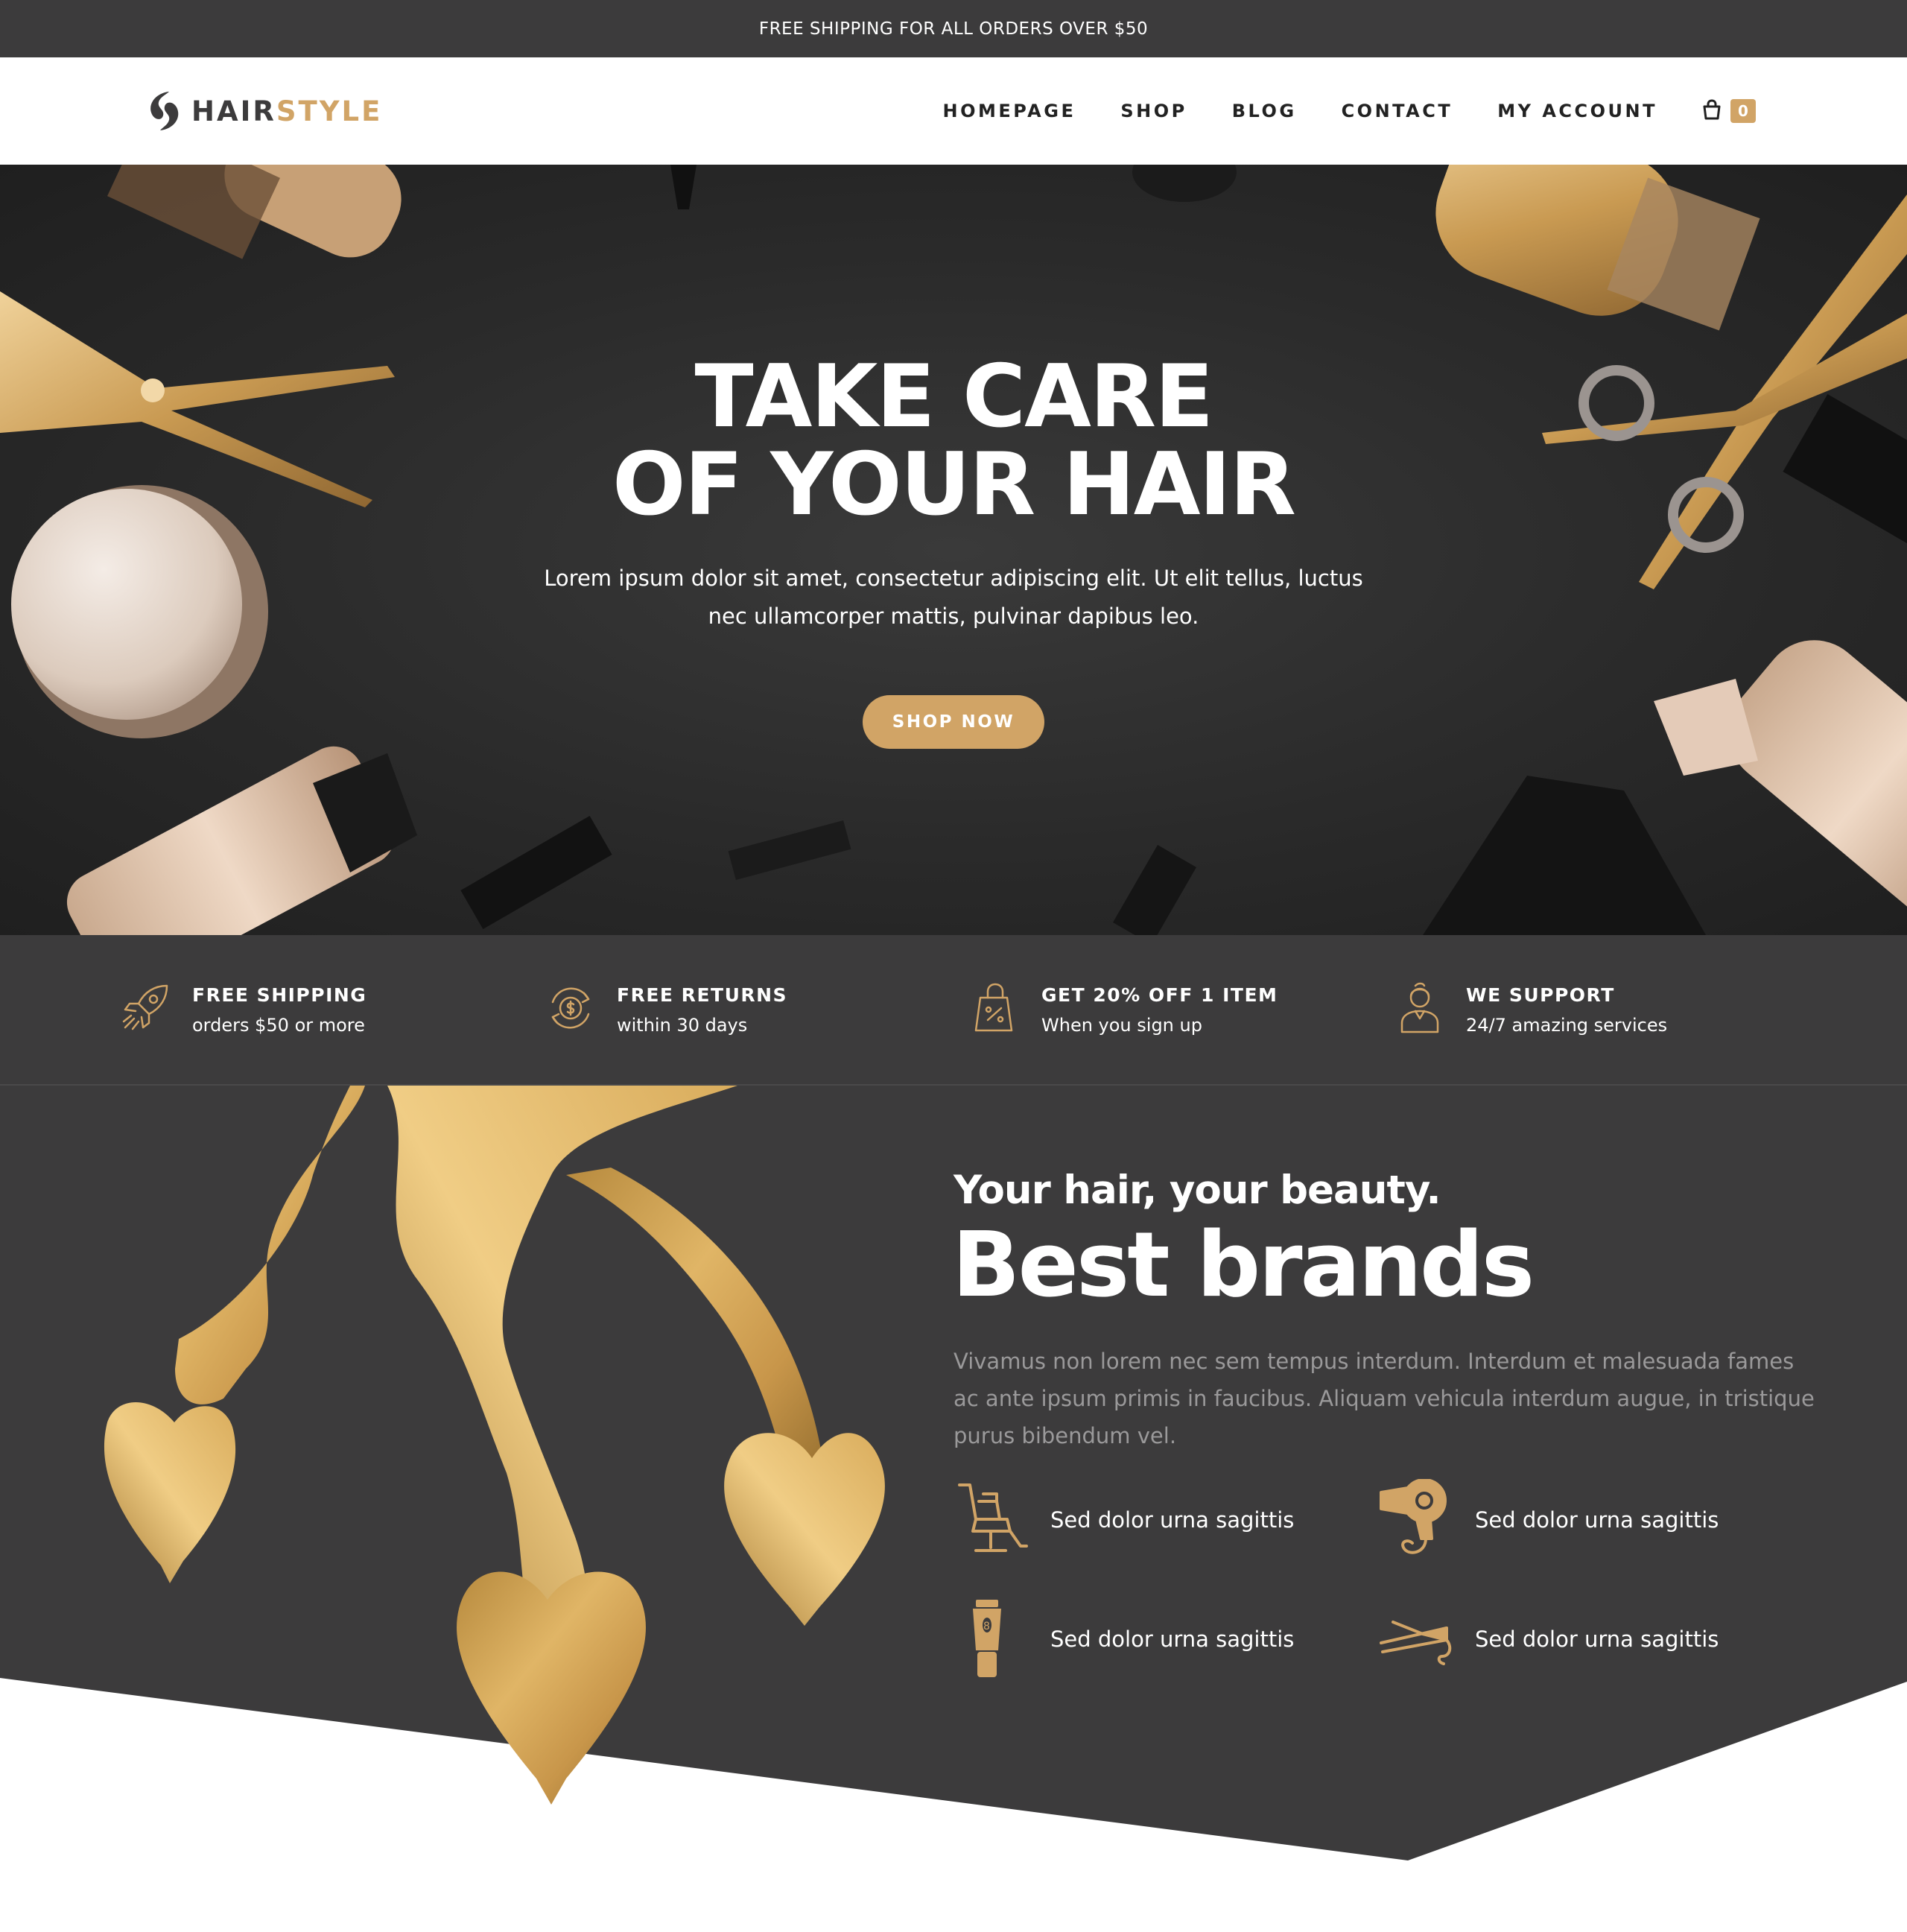 Image resolution: width=1907 pixels, height=1932 pixels. What do you see at coordinates (278, 1025) in the screenshot?
I see `feature-text: orders $50 or more` at bounding box center [278, 1025].